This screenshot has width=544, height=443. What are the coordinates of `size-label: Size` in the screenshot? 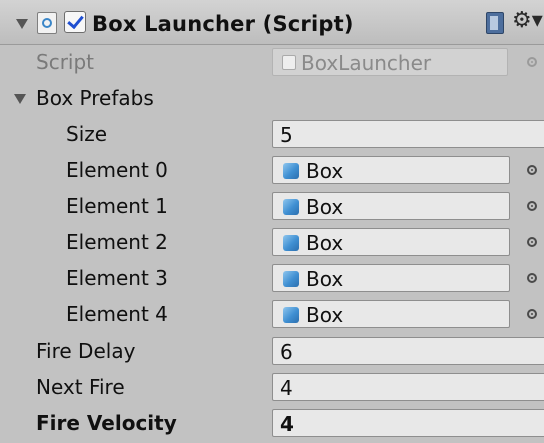 It's located at (87, 134).